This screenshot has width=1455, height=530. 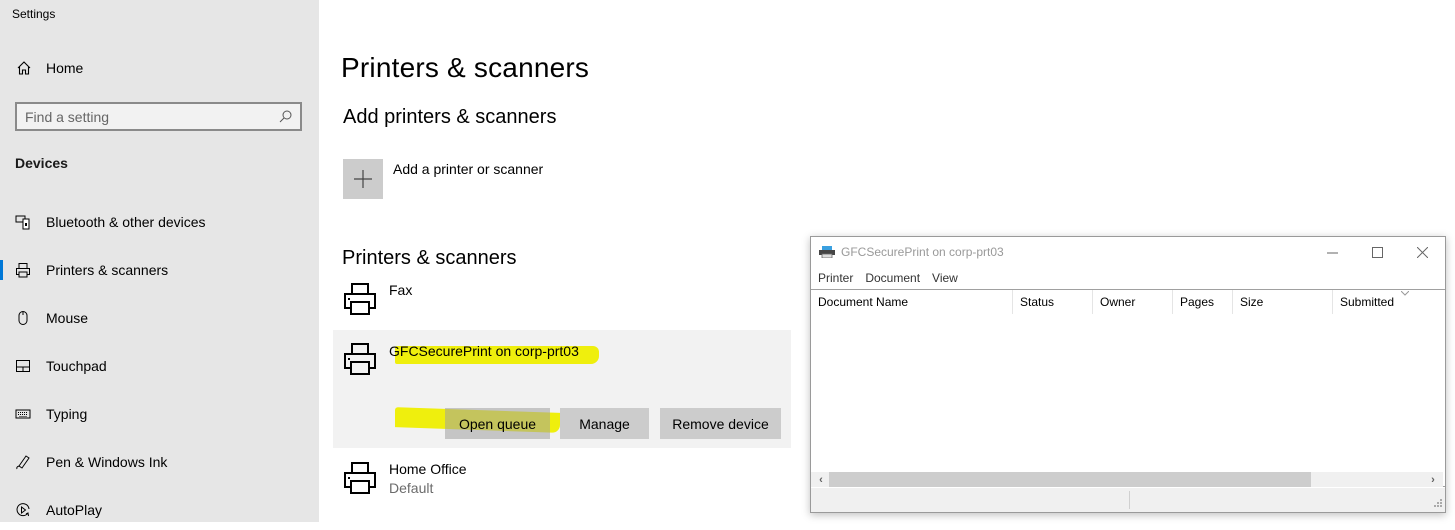 I want to click on sidebar-item-printers: Printers & scanners, so click(x=159, y=270).